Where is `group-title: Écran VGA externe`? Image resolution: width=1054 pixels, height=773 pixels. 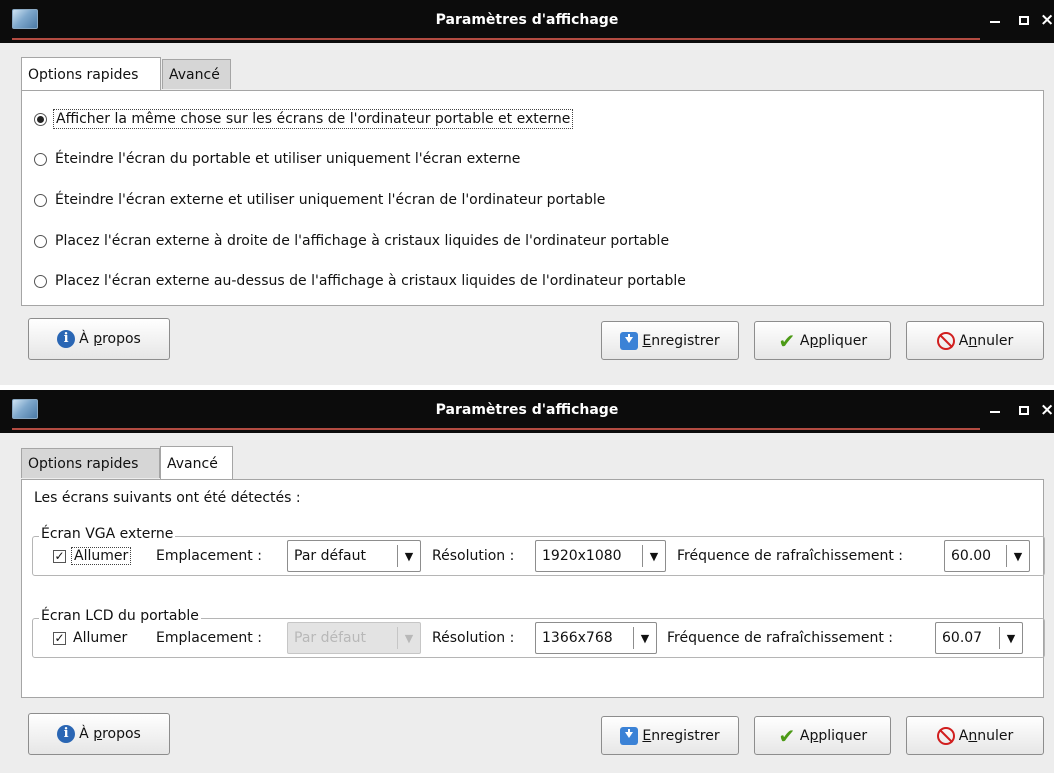 group-title: Écran VGA externe is located at coordinates (107, 534).